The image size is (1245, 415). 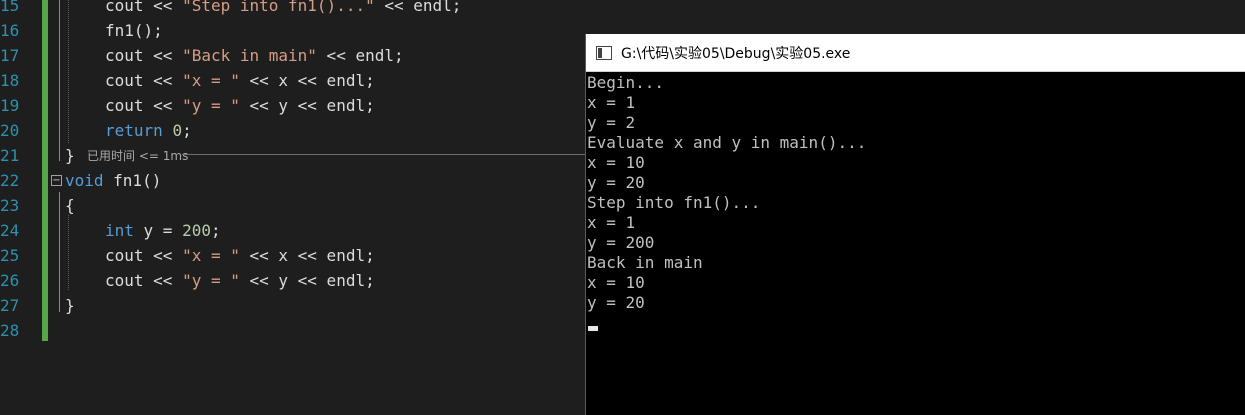 I want to click on change-tracking-bar, so click(x=45, y=170).